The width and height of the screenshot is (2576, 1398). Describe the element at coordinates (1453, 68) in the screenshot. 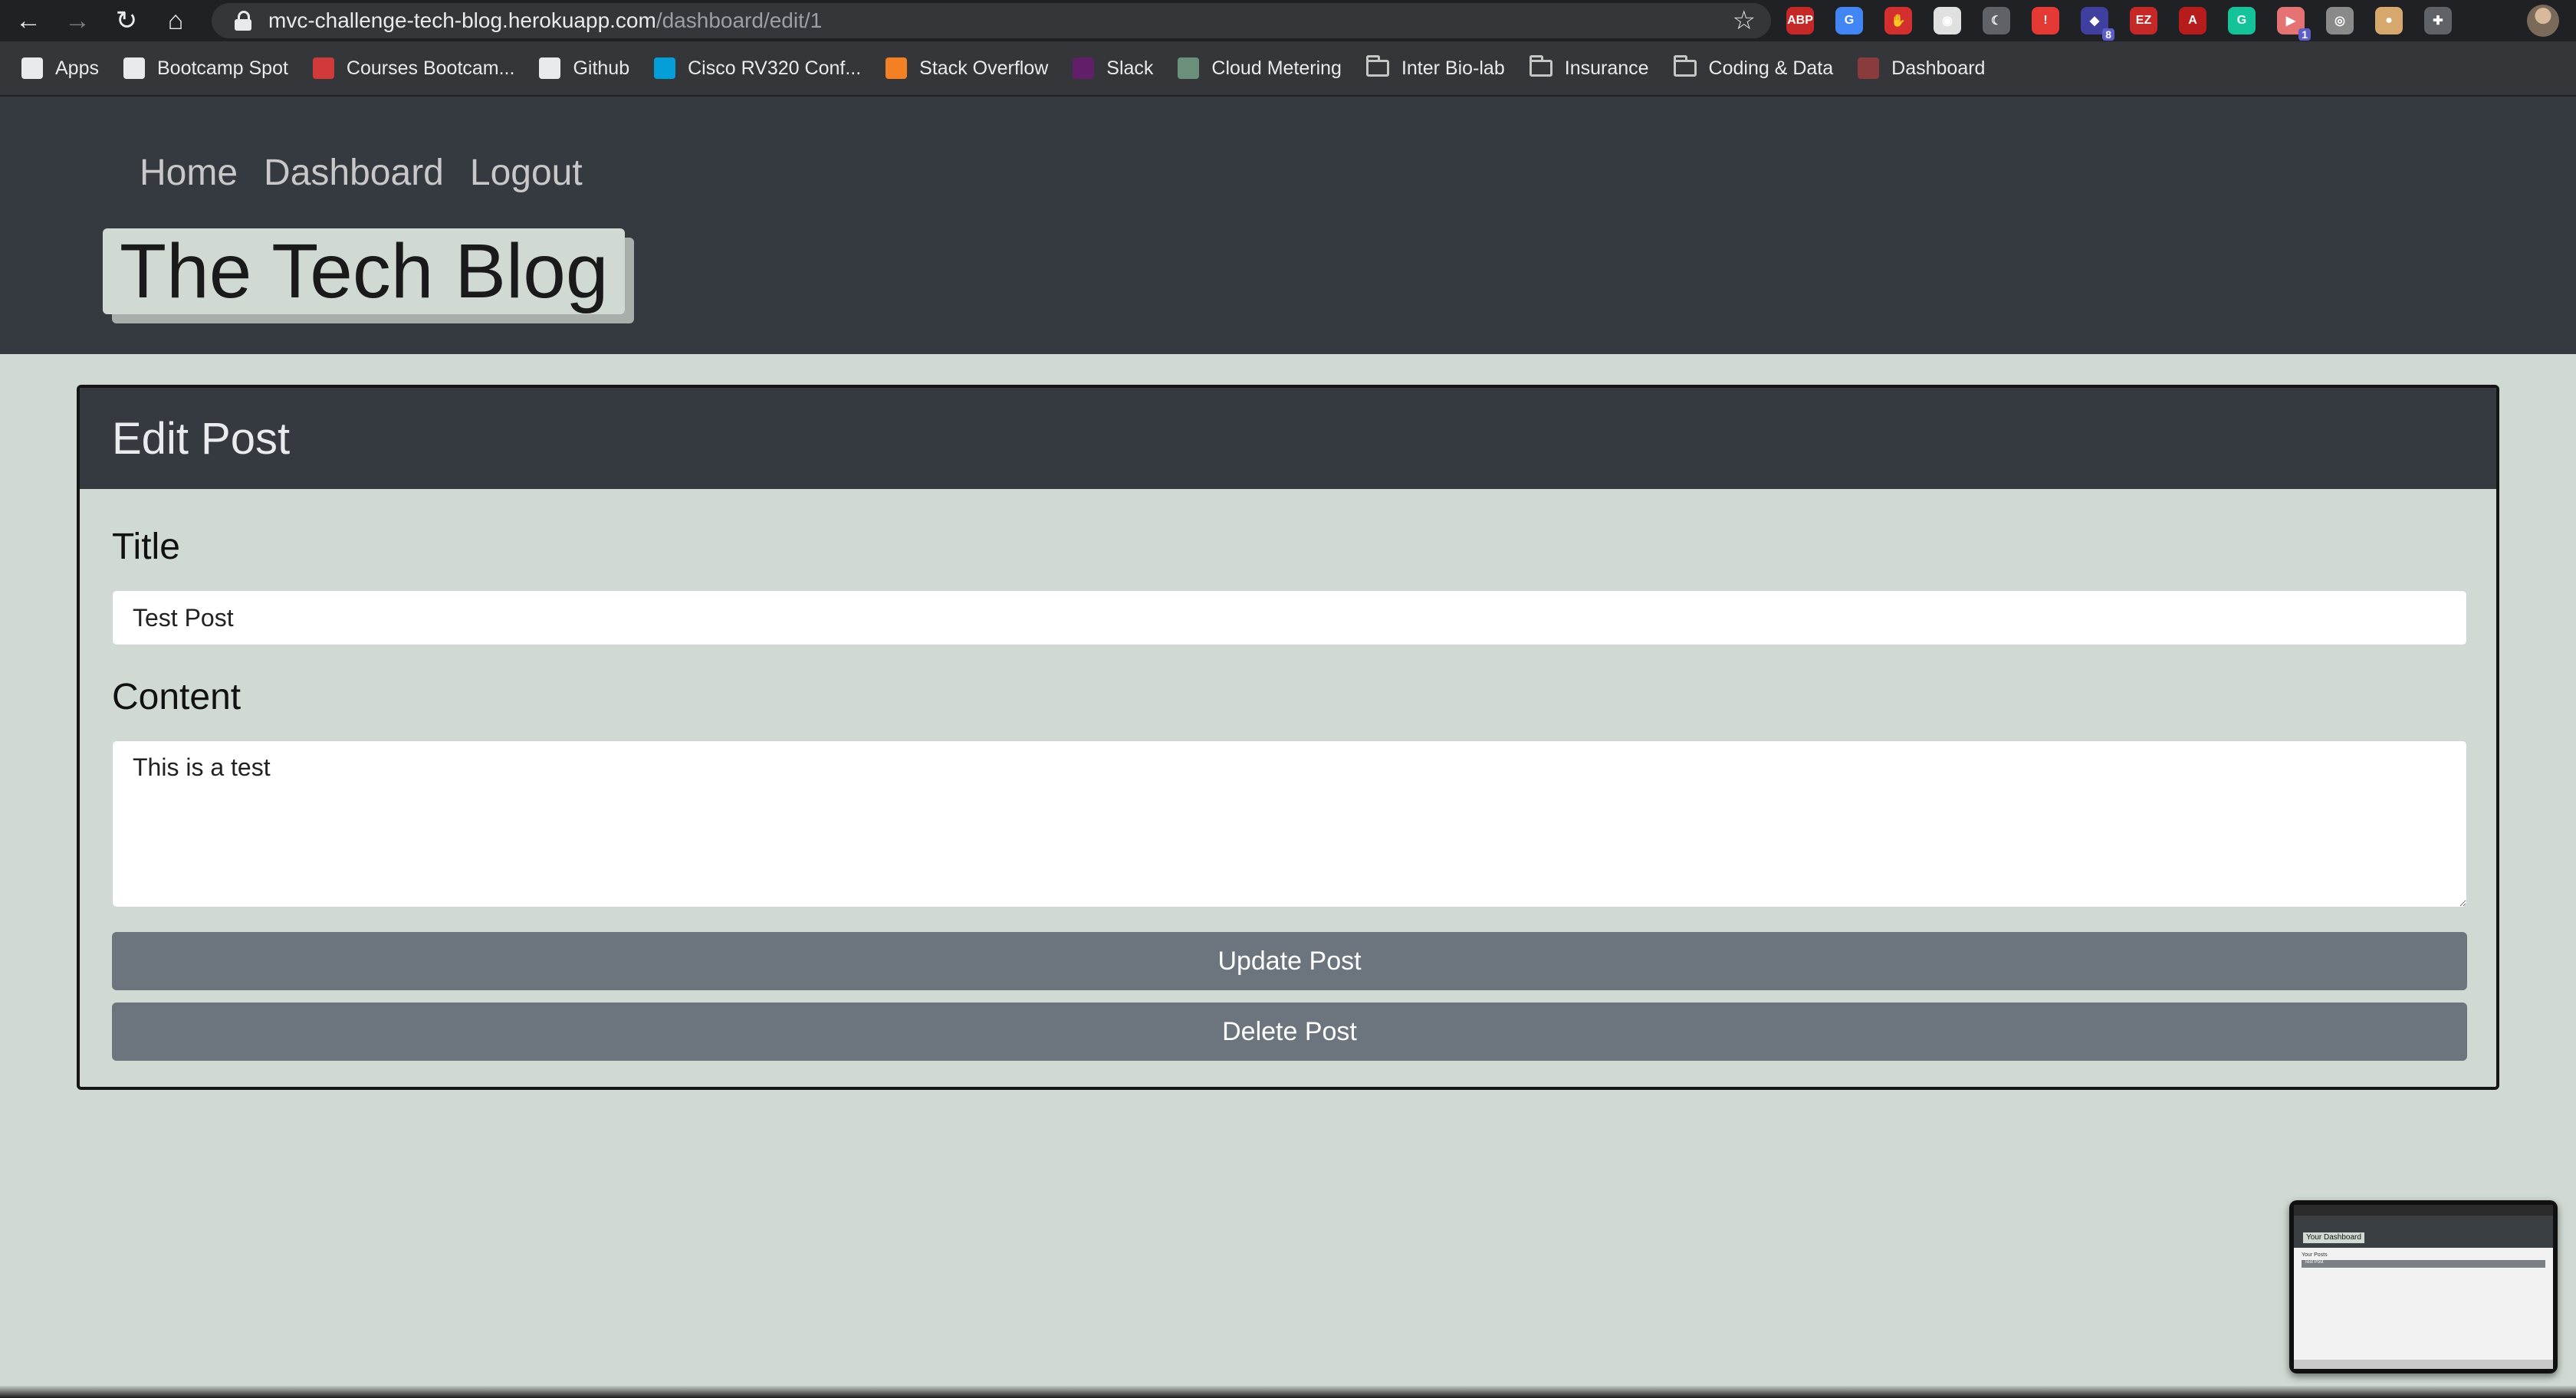

I see `bookmark-label: Inter Bio-lab` at that location.